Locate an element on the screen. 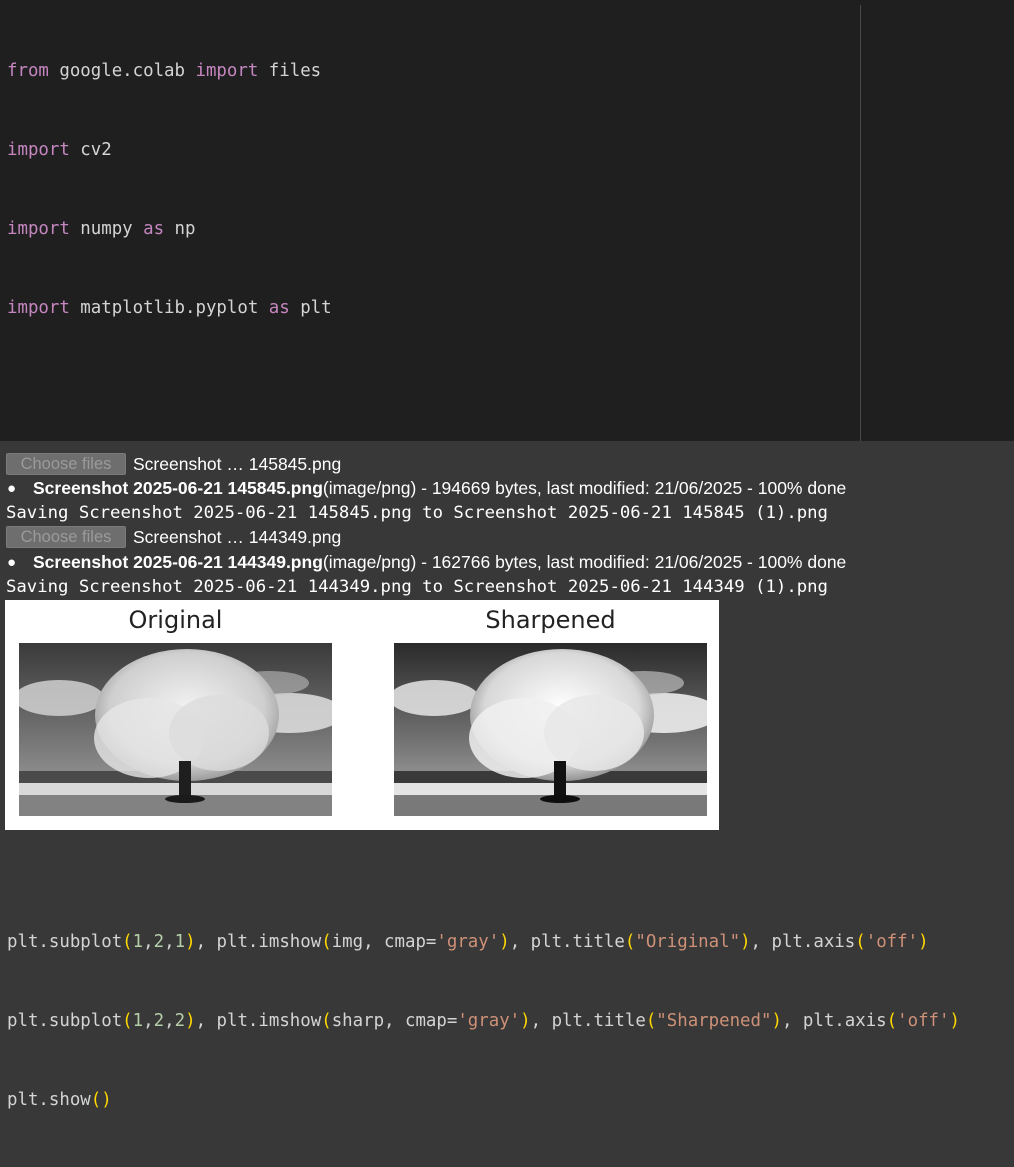  uploaded-file-name: Screenshot 2025-06-21 145845.png is located at coordinates (178, 487).